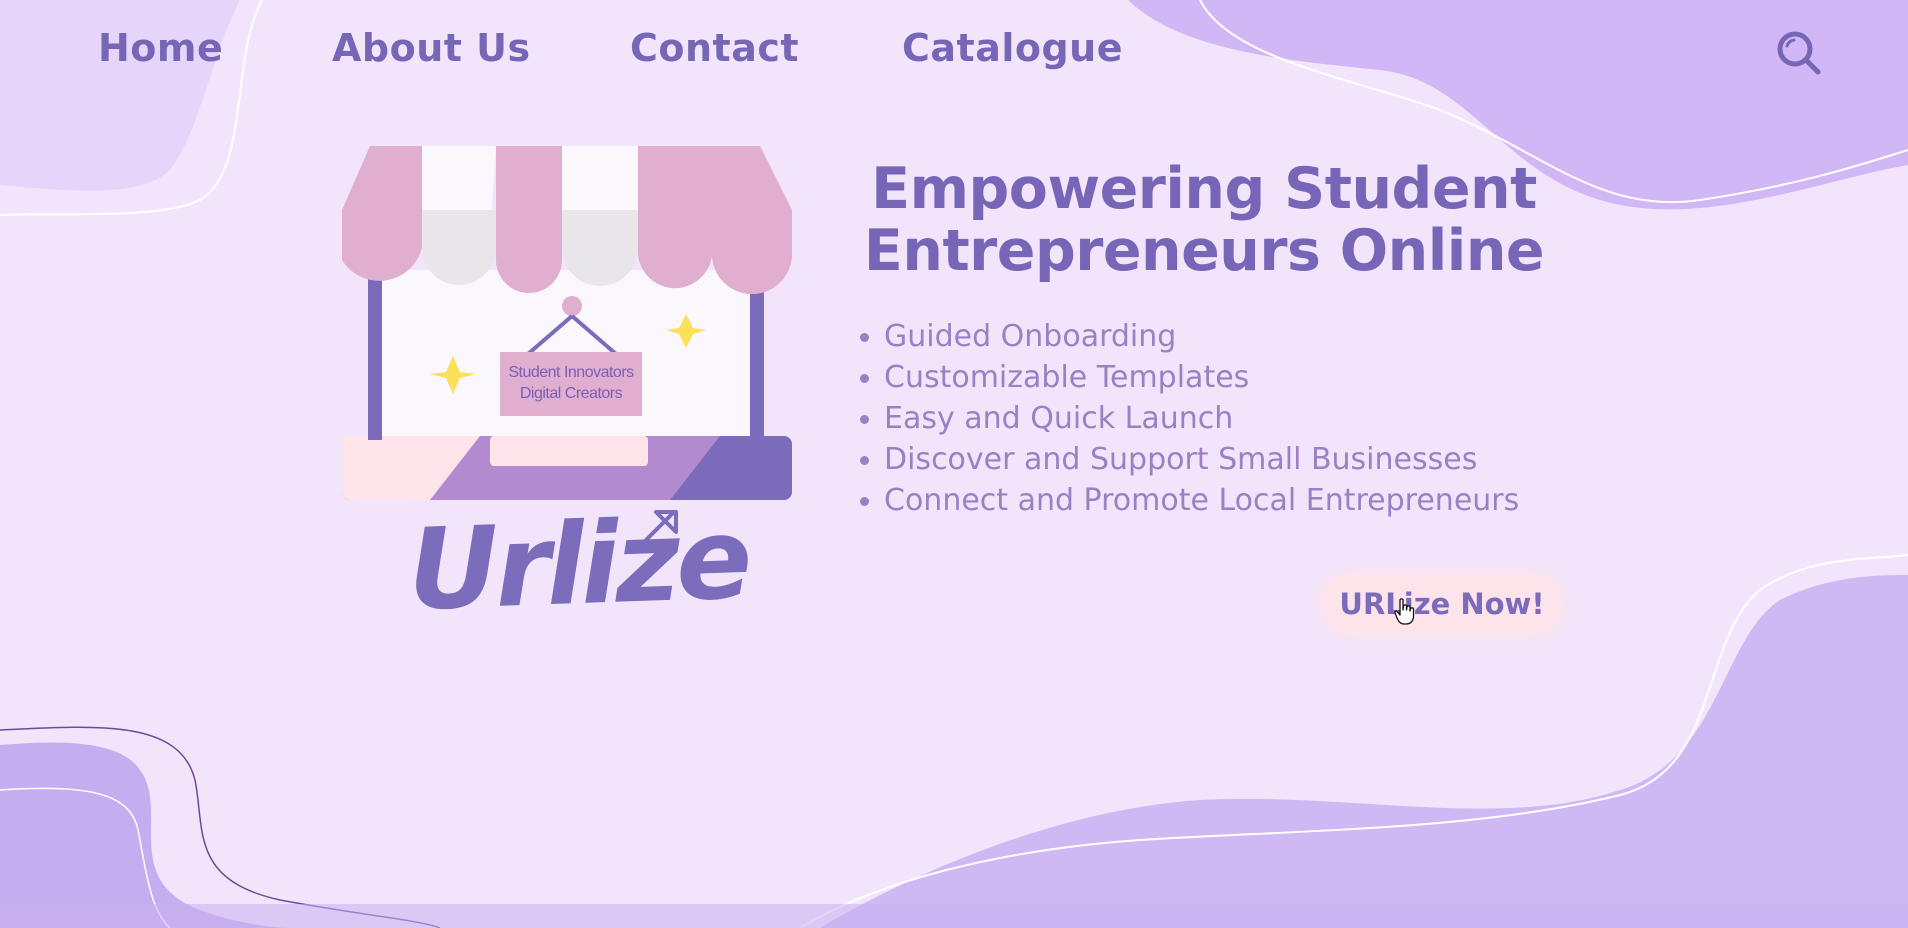 The image size is (1908, 928). I want to click on urlize-logo: Urlize, so click(578, 565).